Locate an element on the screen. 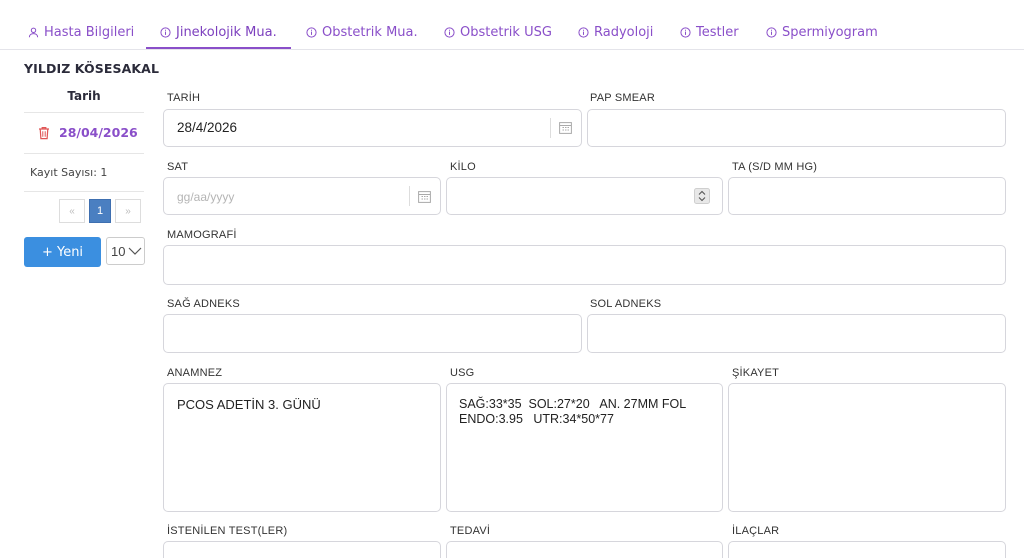 The image size is (1024, 558). ta-input is located at coordinates (867, 196).